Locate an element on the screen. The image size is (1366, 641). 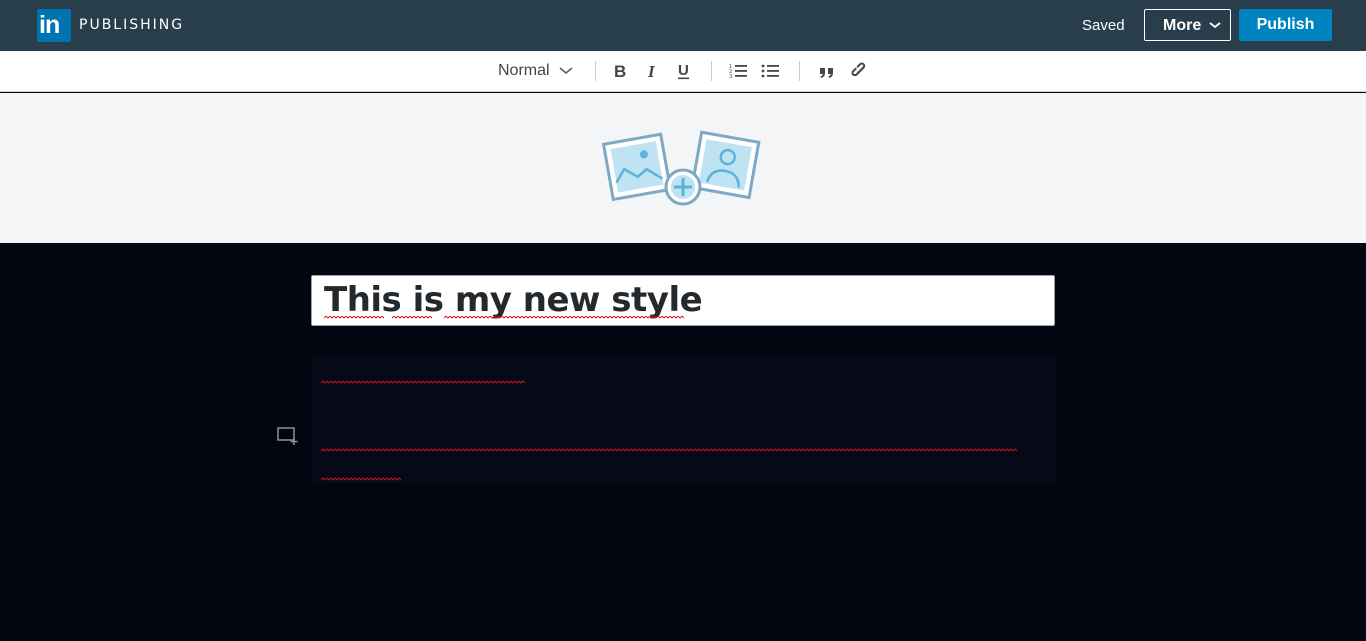
svg-text: 3 is located at coordinates (730, 77).